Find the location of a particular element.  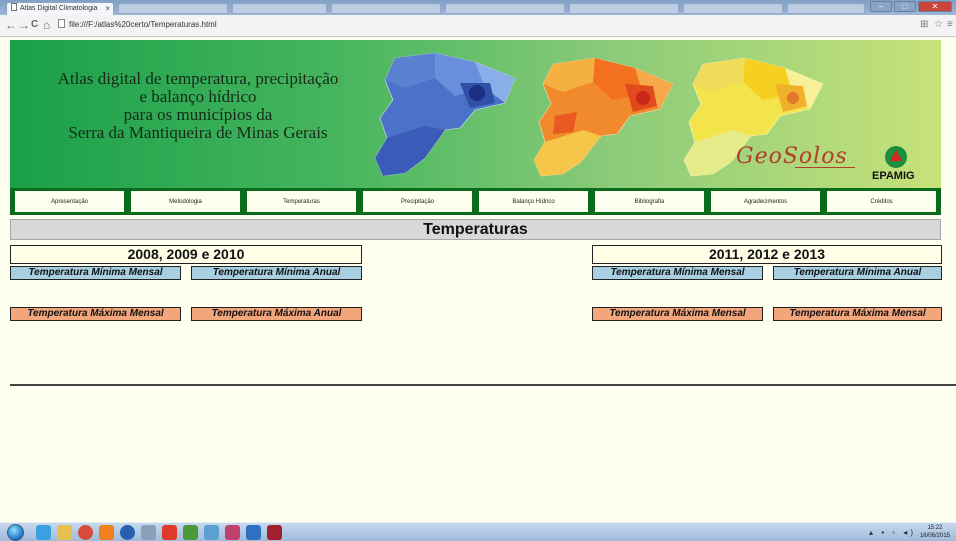

nav-item-creditos: Créditos is located at coordinates (881, 201).